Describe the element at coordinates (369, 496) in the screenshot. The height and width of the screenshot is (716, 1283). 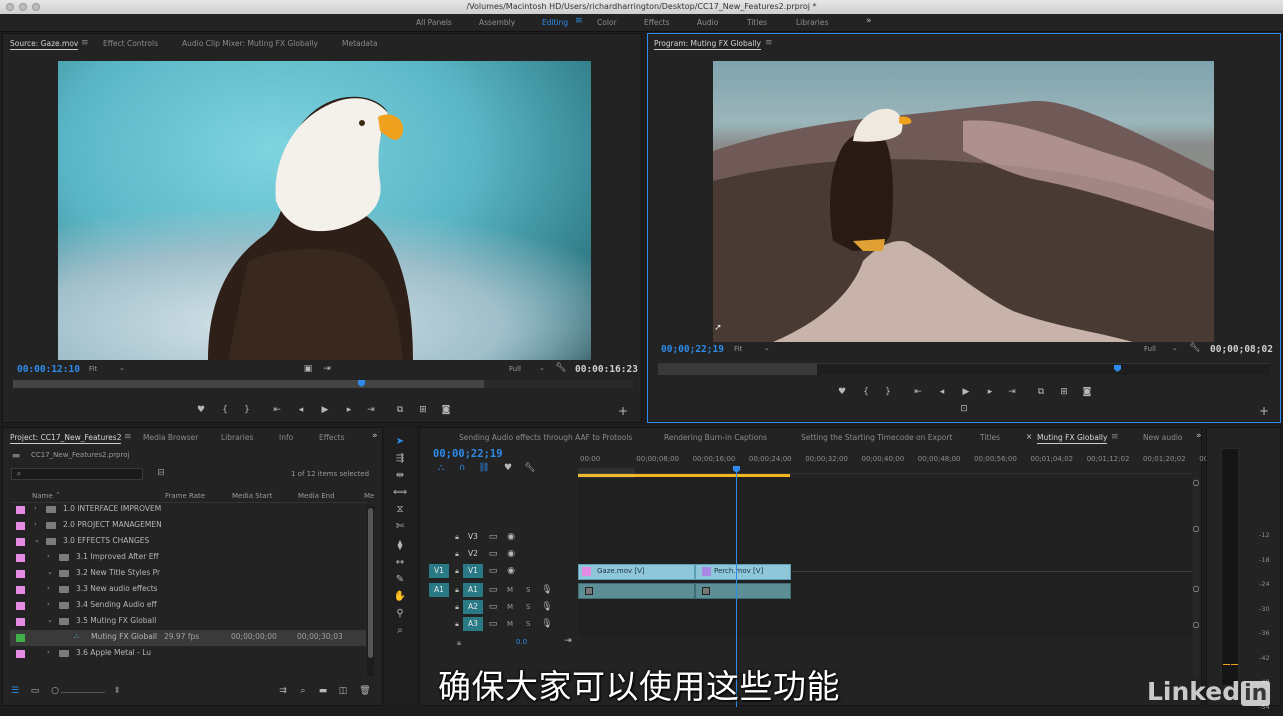
I see `column-more: Me` at that location.